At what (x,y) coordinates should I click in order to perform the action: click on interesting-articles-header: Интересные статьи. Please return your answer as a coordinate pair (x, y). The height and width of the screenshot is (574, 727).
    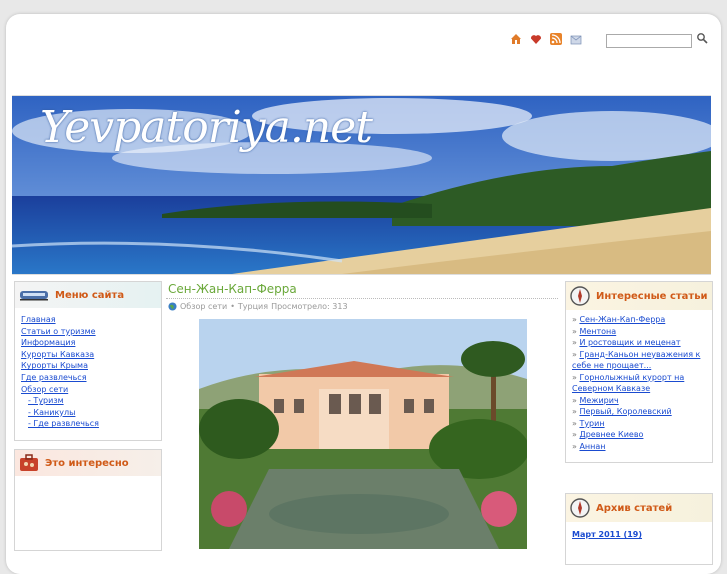
    Looking at the image, I should click on (639, 296).